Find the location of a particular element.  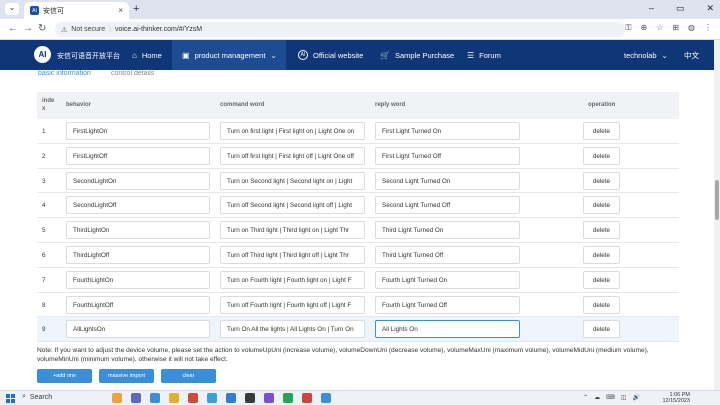

reply-word-input: Fourth Light Turned Off is located at coordinates (447, 304).